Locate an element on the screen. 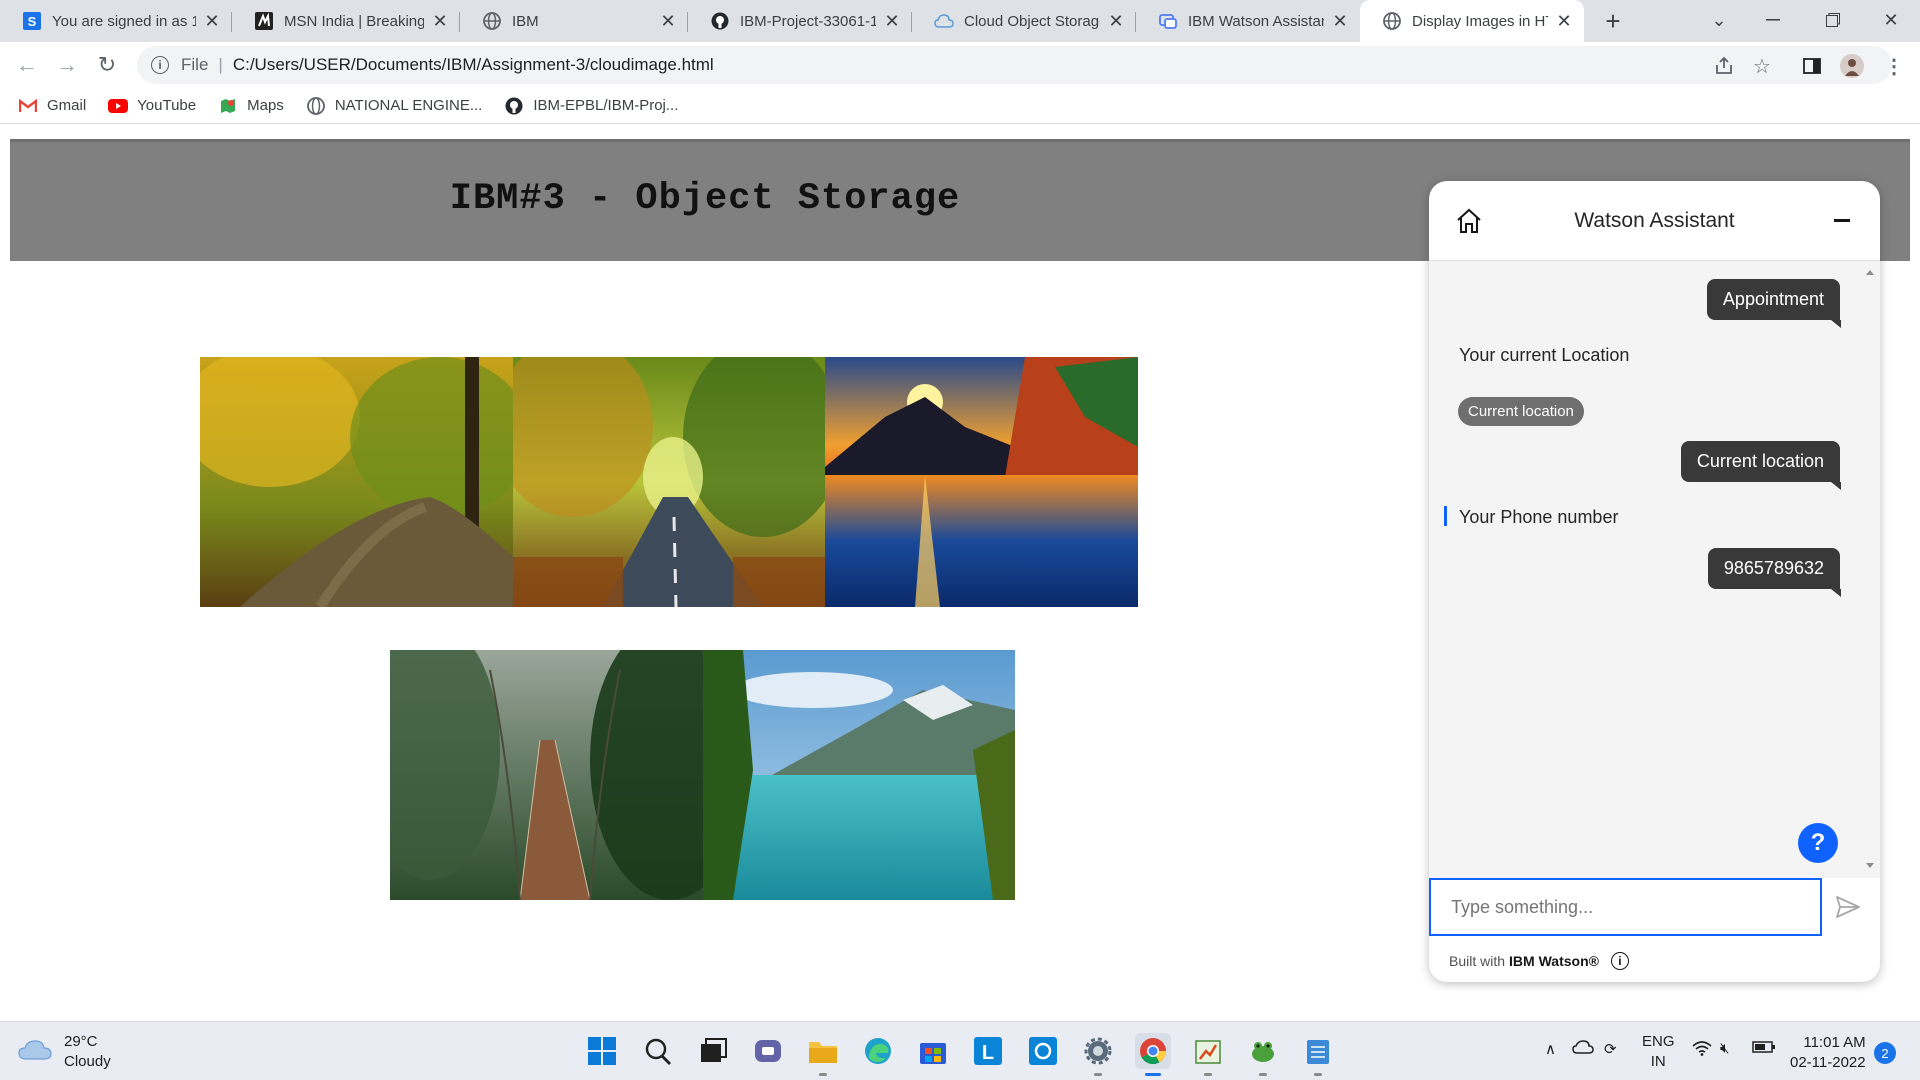 The width and height of the screenshot is (1920, 1080). language-line2: IN is located at coordinates (1658, 1061).